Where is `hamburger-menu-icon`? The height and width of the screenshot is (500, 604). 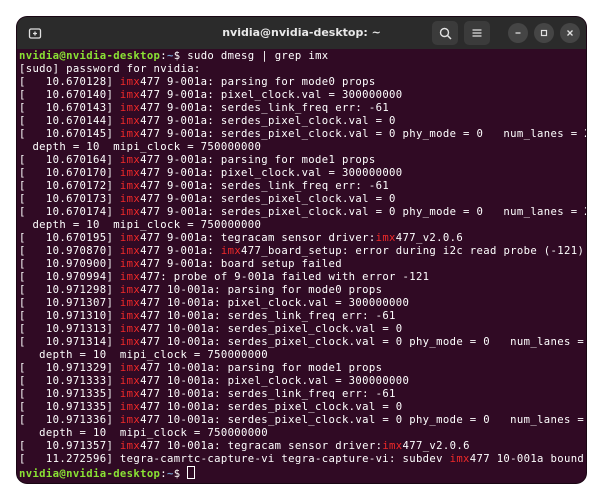
hamburger-menu-icon is located at coordinates (477, 33).